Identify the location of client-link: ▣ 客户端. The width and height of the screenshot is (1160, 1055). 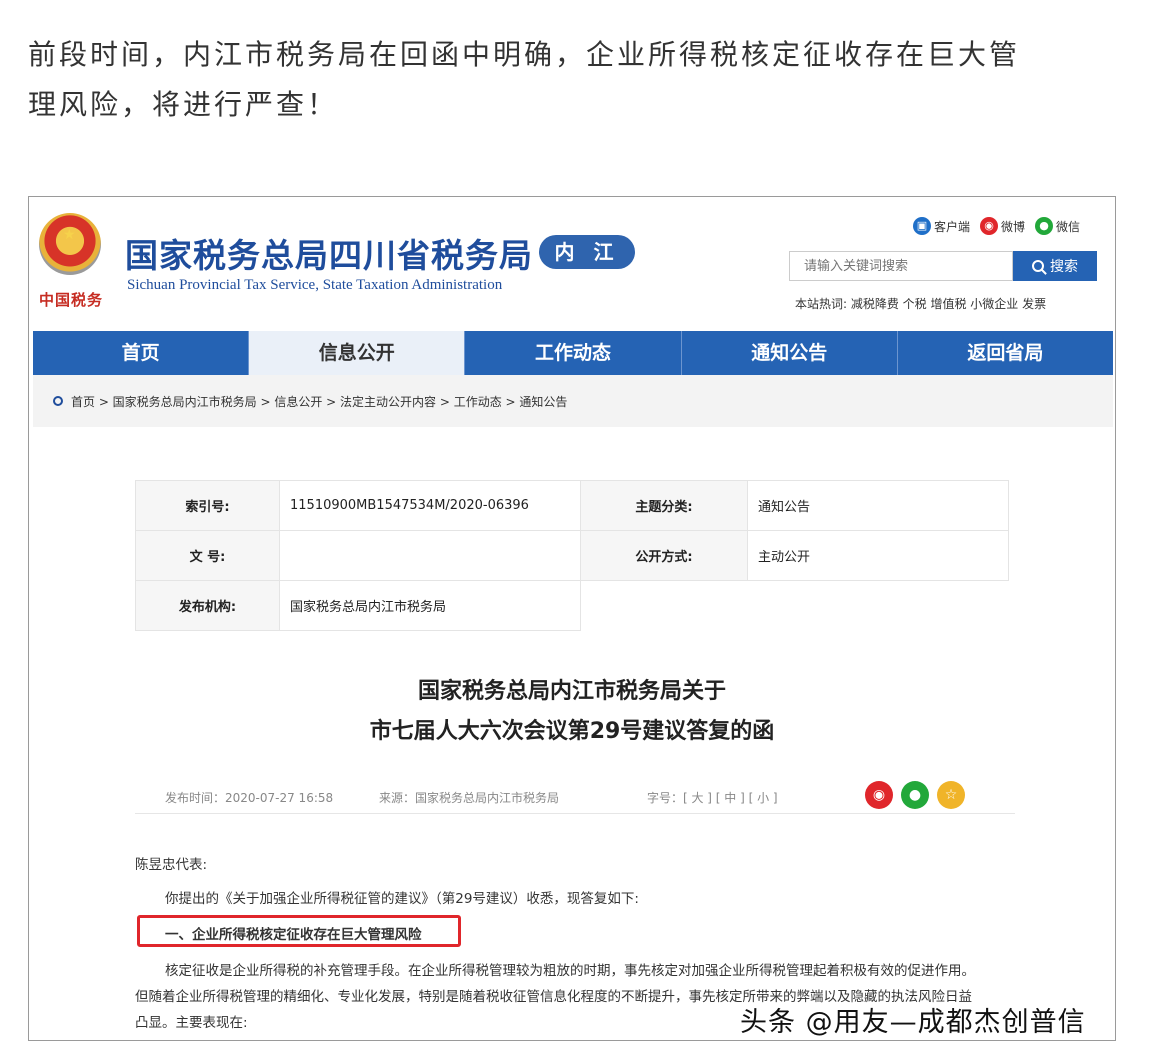
(941, 226).